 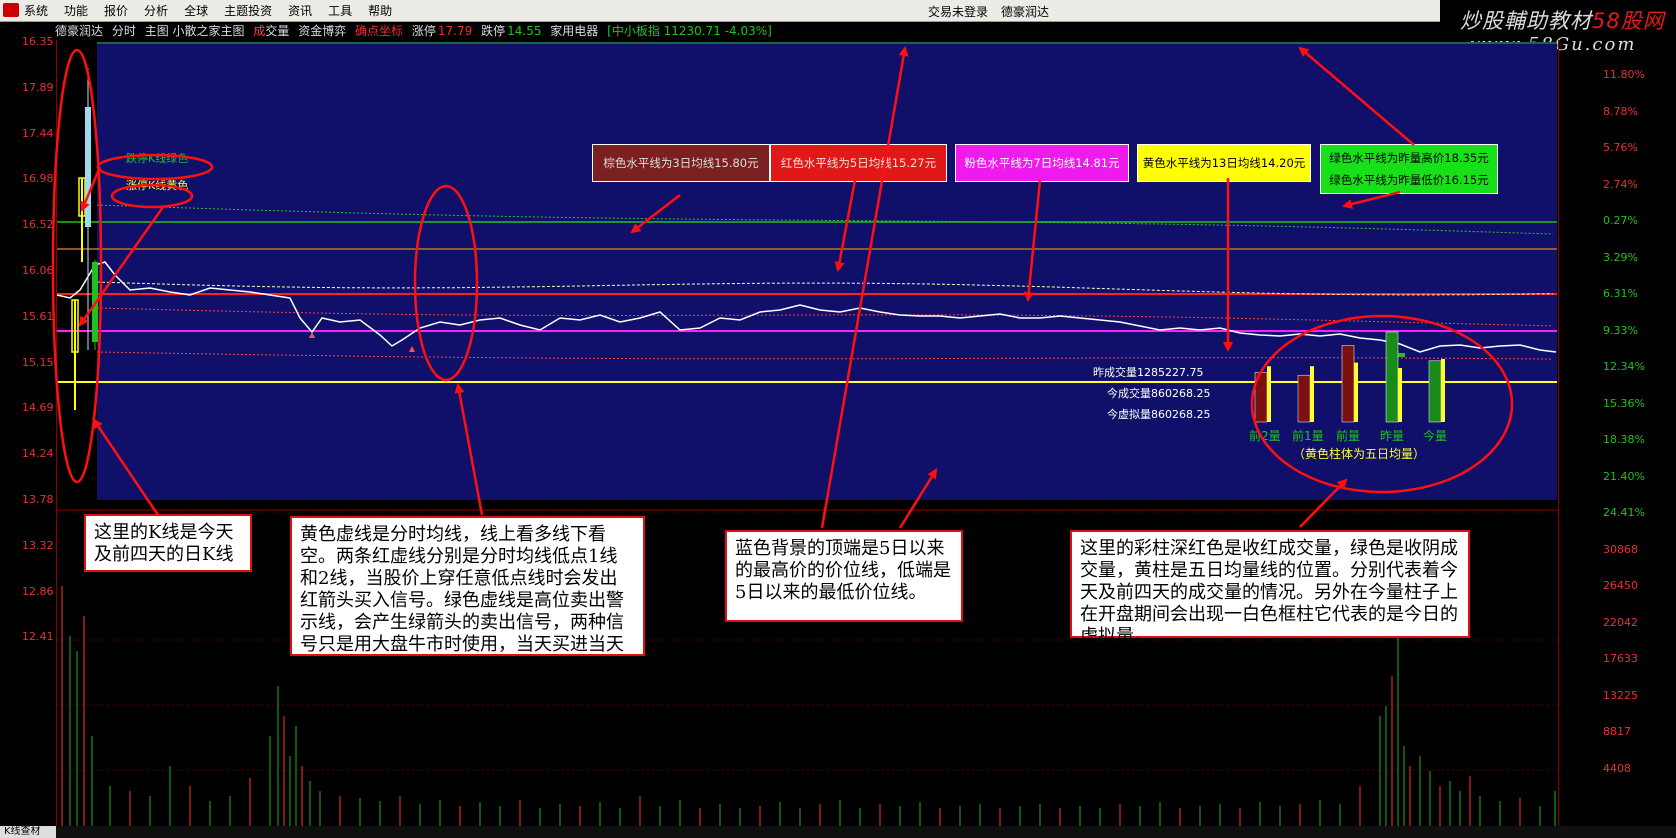 I want to click on bottom-bar: K线查材, so click(x=838, y=832).